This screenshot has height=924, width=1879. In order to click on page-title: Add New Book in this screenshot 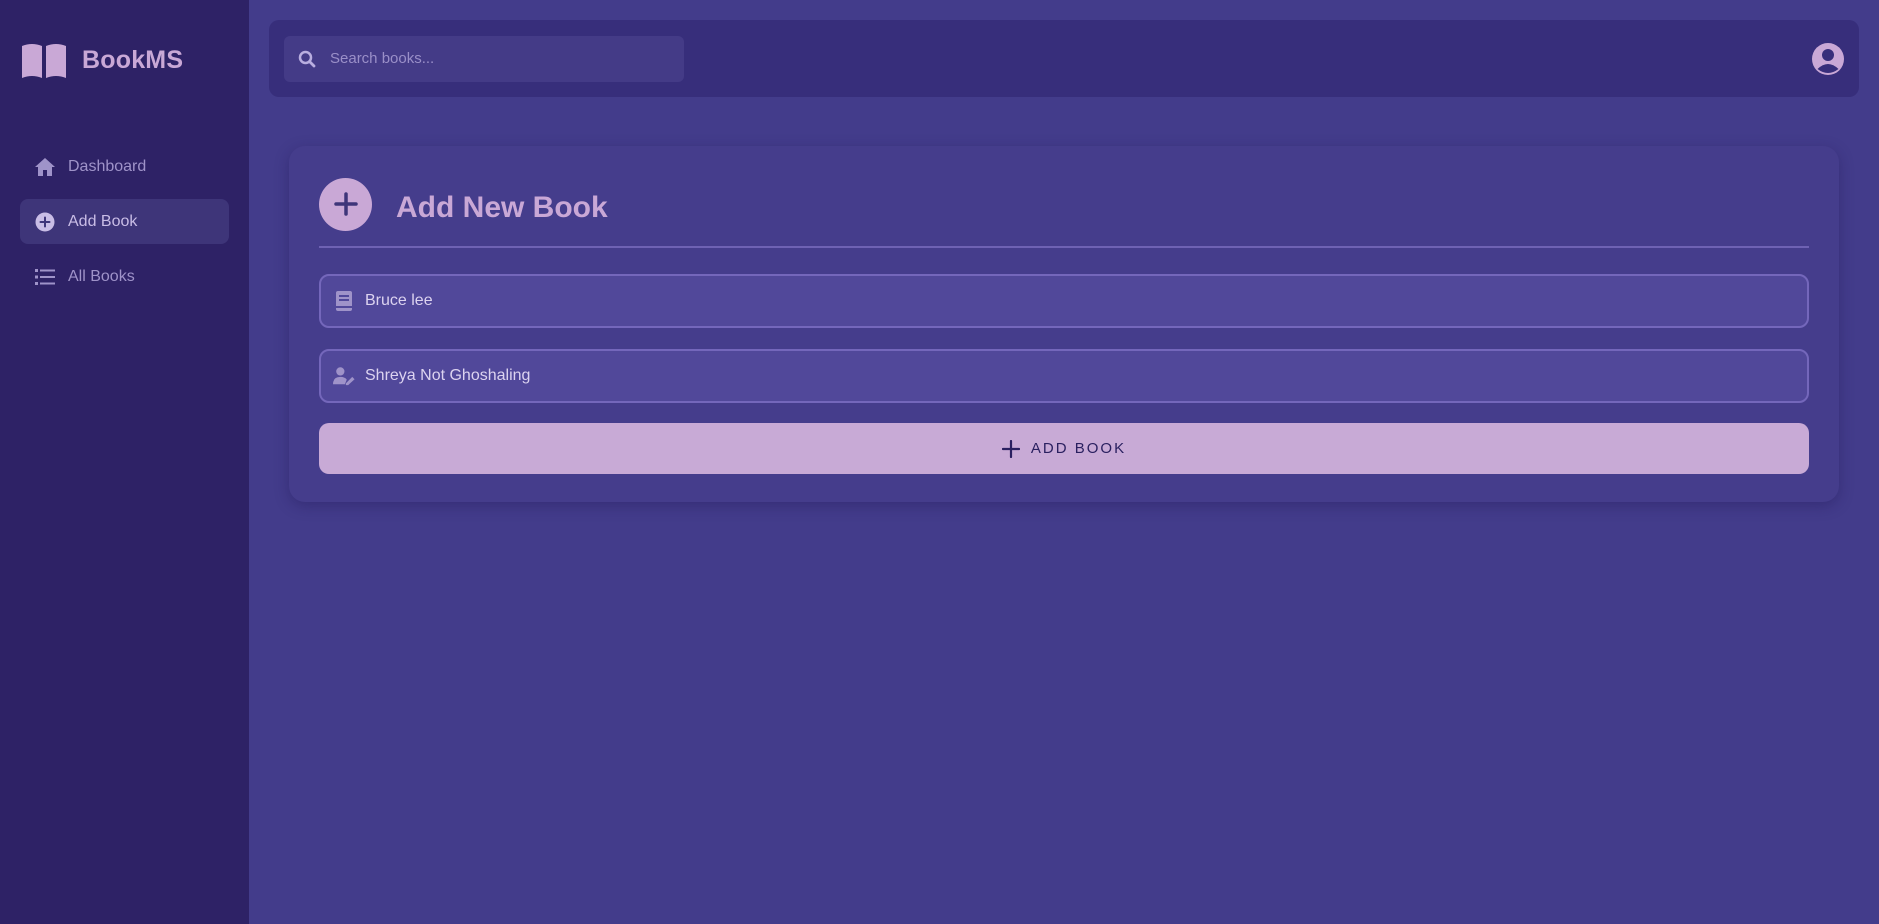, I will do `click(502, 207)`.